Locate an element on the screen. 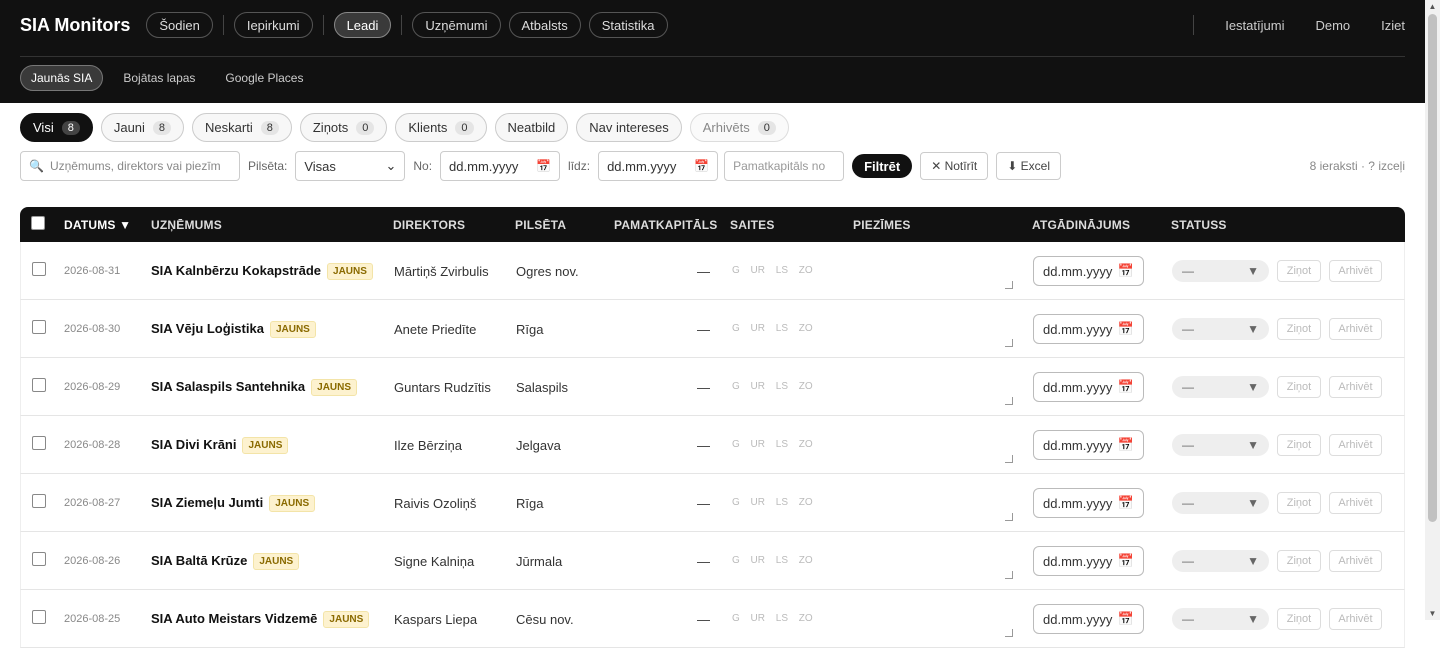 This screenshot has height=648, width=1440. filter-button: Filtrēt is located at coordinates (882, 166).